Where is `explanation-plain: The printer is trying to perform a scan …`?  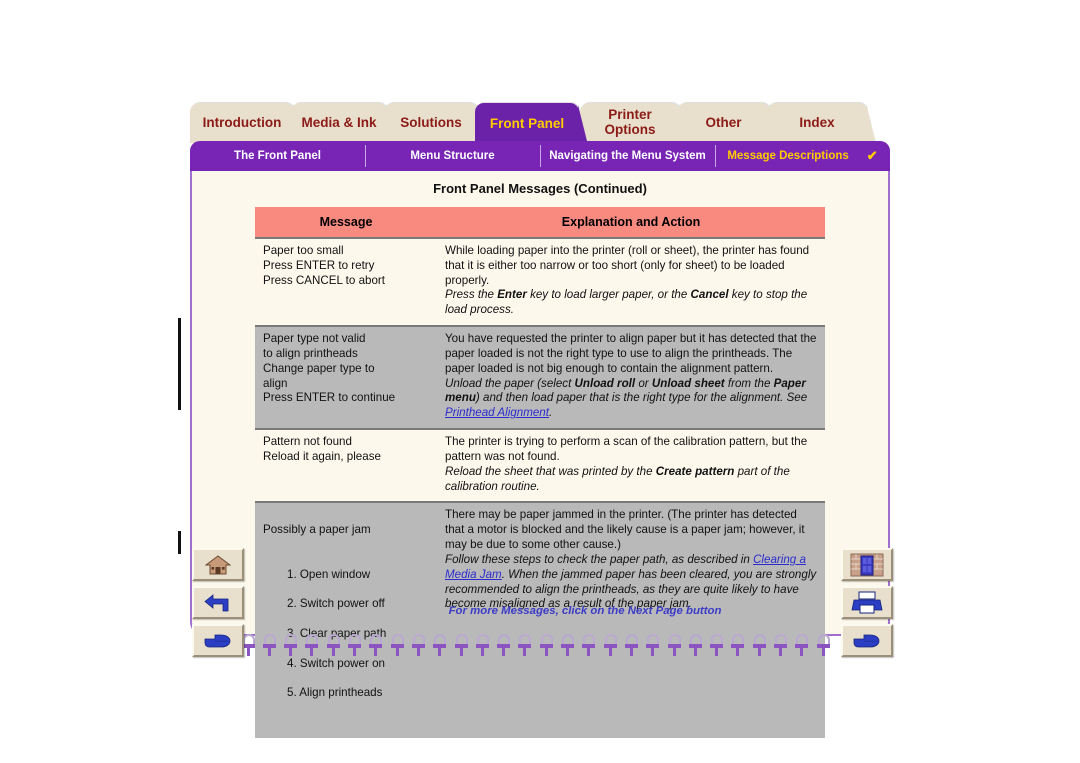 explanation-plain: The printer is trying to perform a scan … is located at coordinates (626, 449).